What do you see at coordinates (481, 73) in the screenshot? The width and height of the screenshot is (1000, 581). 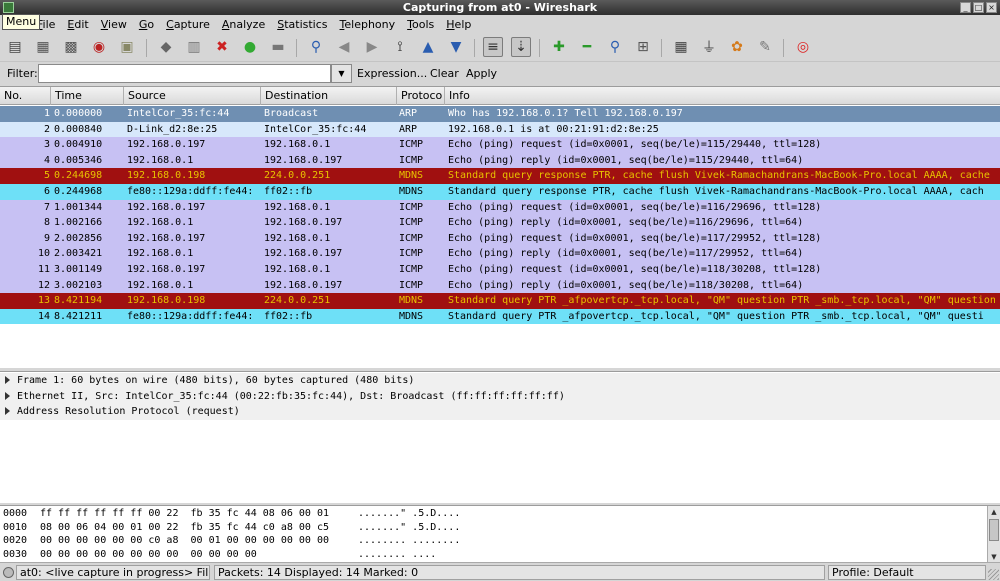 I see `apply-button: Apply` at bounding box center [481, 73].